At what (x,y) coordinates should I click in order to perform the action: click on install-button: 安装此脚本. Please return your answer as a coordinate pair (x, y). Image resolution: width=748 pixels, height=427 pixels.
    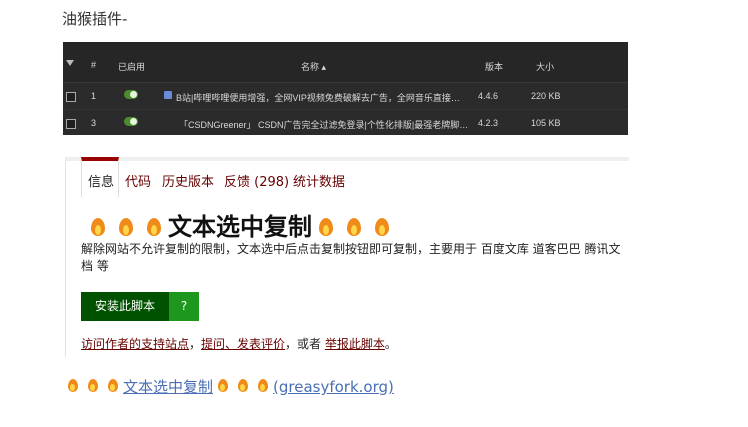
    Looking at the image, I should click on (125, 306).